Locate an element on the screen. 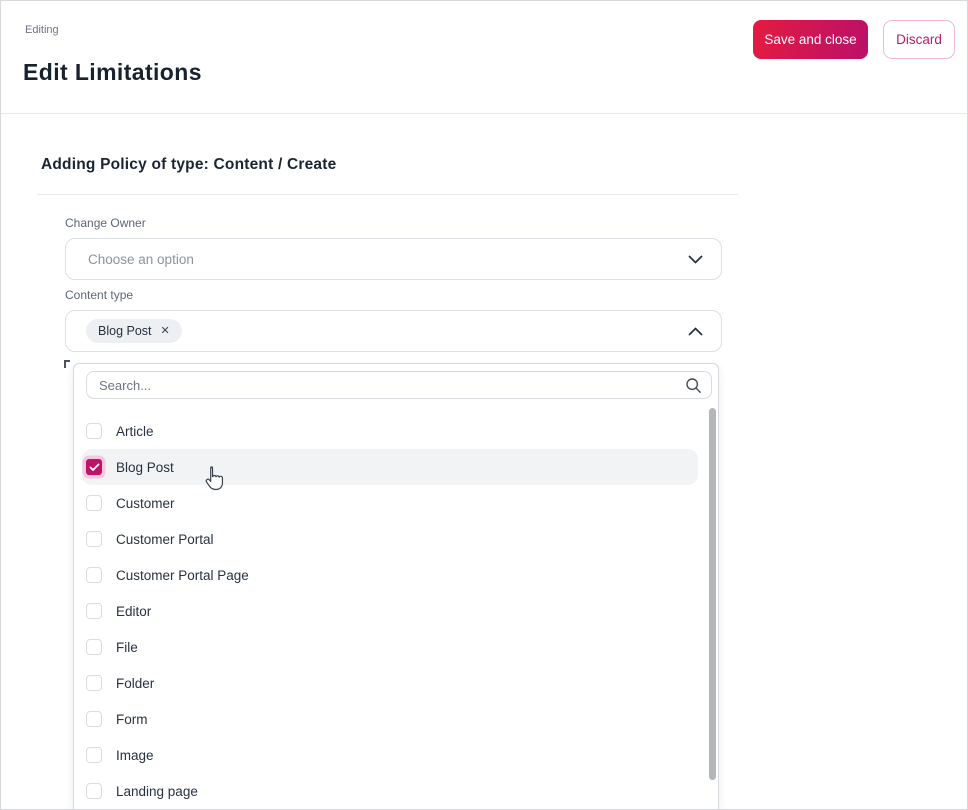 Image resolution: width=968 pixels, height=810 pixels. breadcrumb: Editing is located at coordinates (42, 30).